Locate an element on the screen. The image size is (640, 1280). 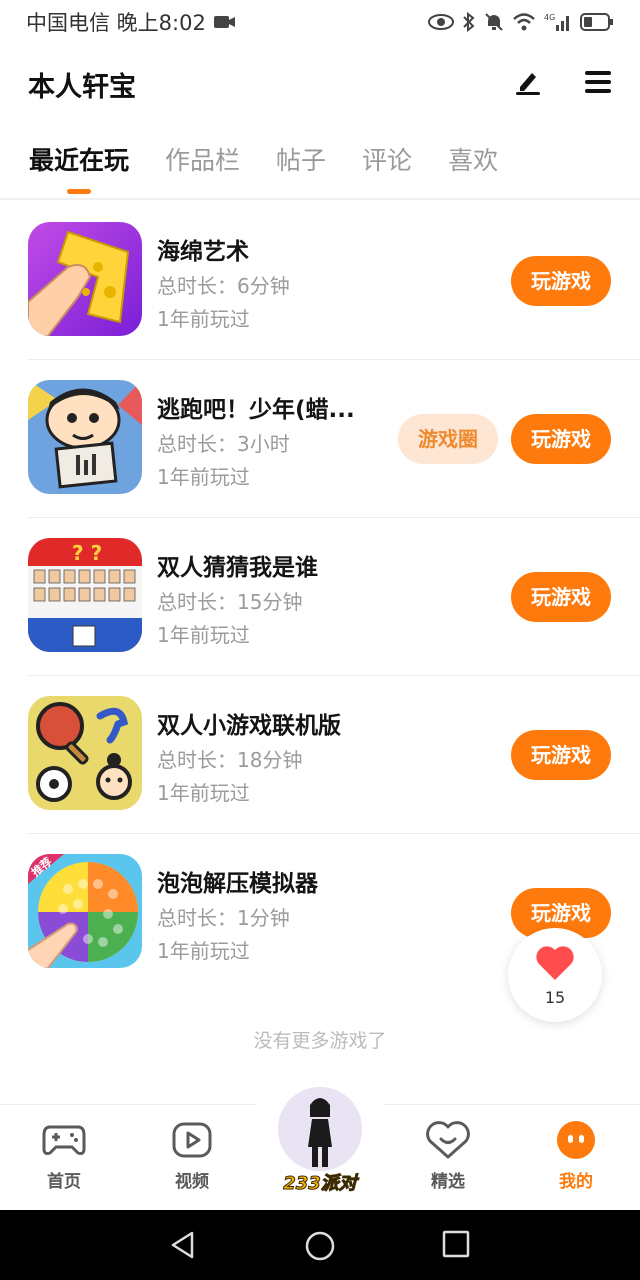
game-duration: 总时长：6分钟 is located at coordinates (223, 286).